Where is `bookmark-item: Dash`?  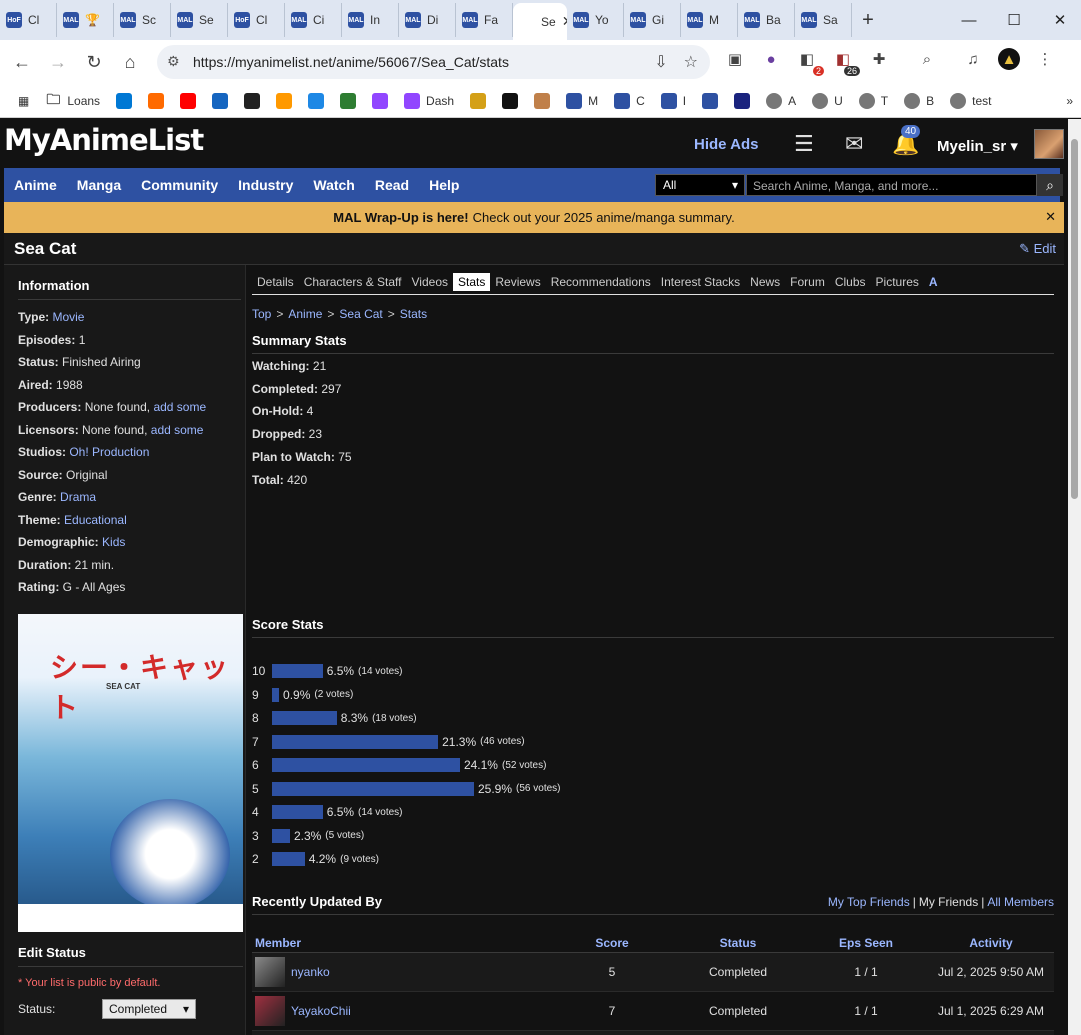
bookmark-item: Dash is located at coordinates (429, 101).